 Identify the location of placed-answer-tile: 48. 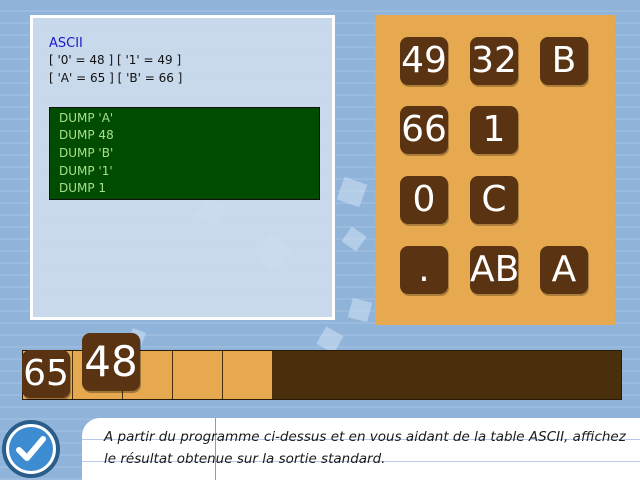
(111, 362).